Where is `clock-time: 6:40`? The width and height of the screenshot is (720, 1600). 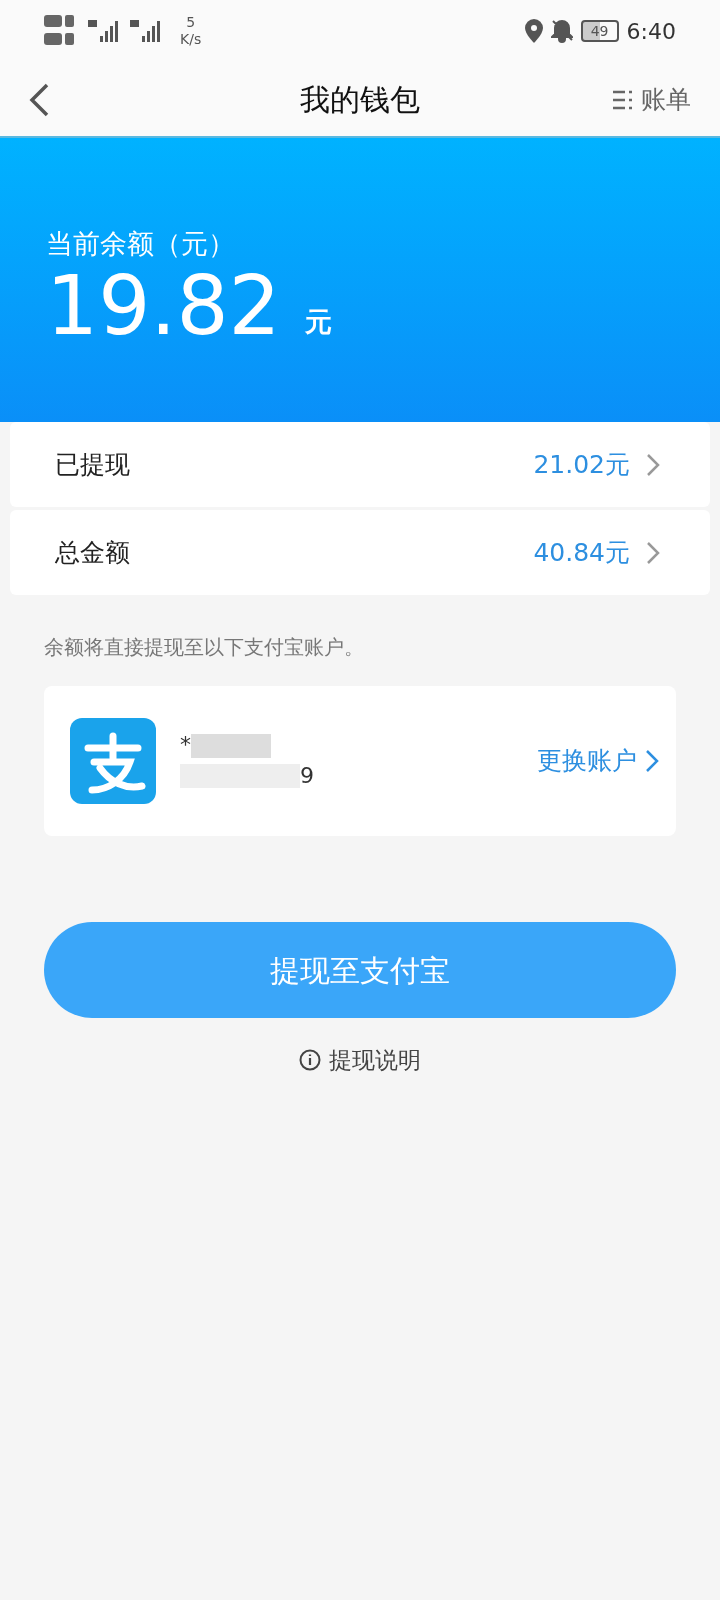
clock-time: 6:40 is located at coordinates (651, 31).